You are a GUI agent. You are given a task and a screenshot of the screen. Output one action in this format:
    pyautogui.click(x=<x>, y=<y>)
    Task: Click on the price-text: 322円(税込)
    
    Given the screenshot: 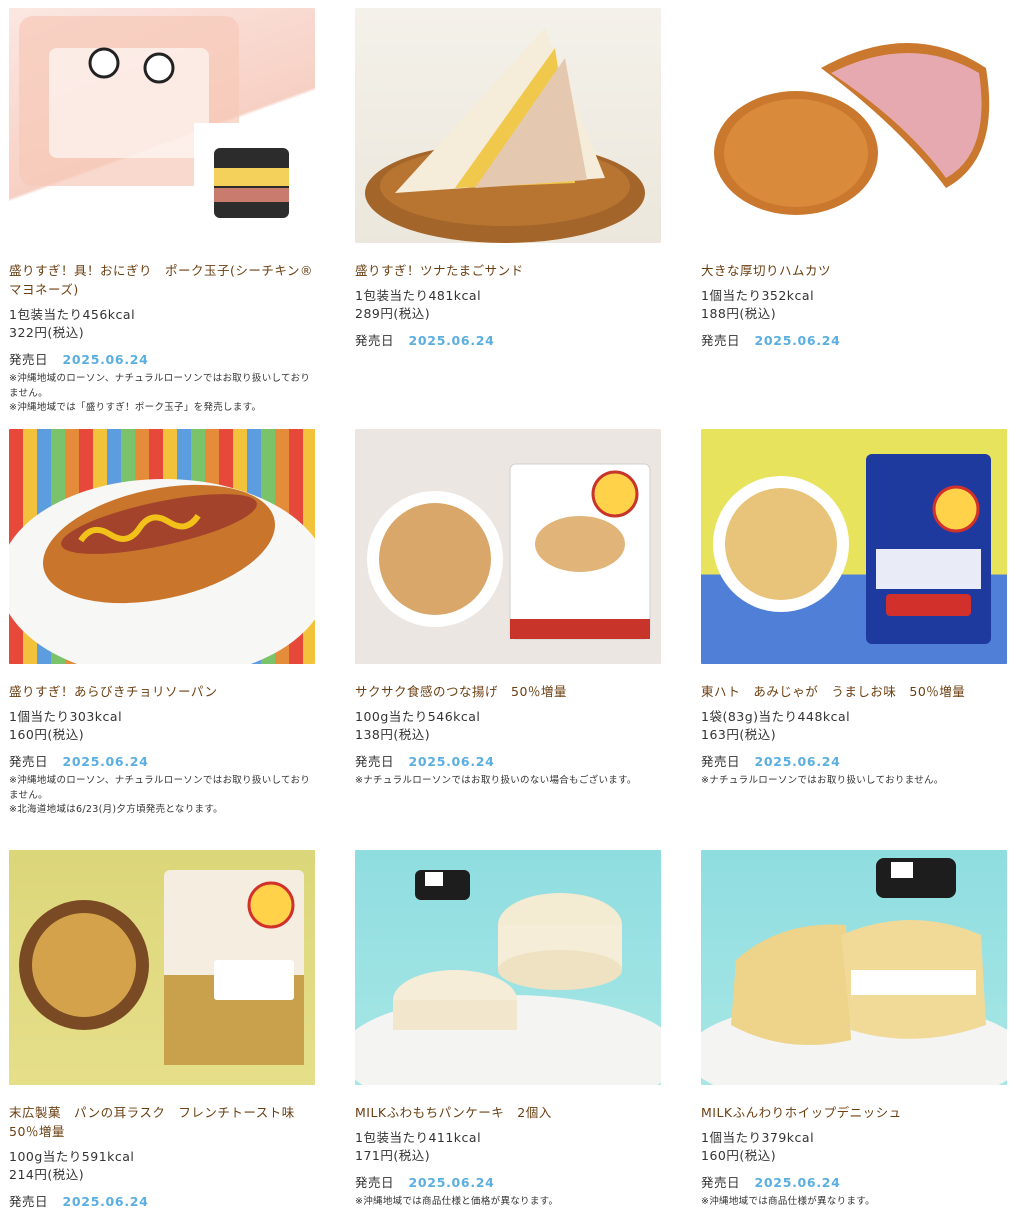 What is the action you would take?
    pyautogui.click(x=47, y=332)
    